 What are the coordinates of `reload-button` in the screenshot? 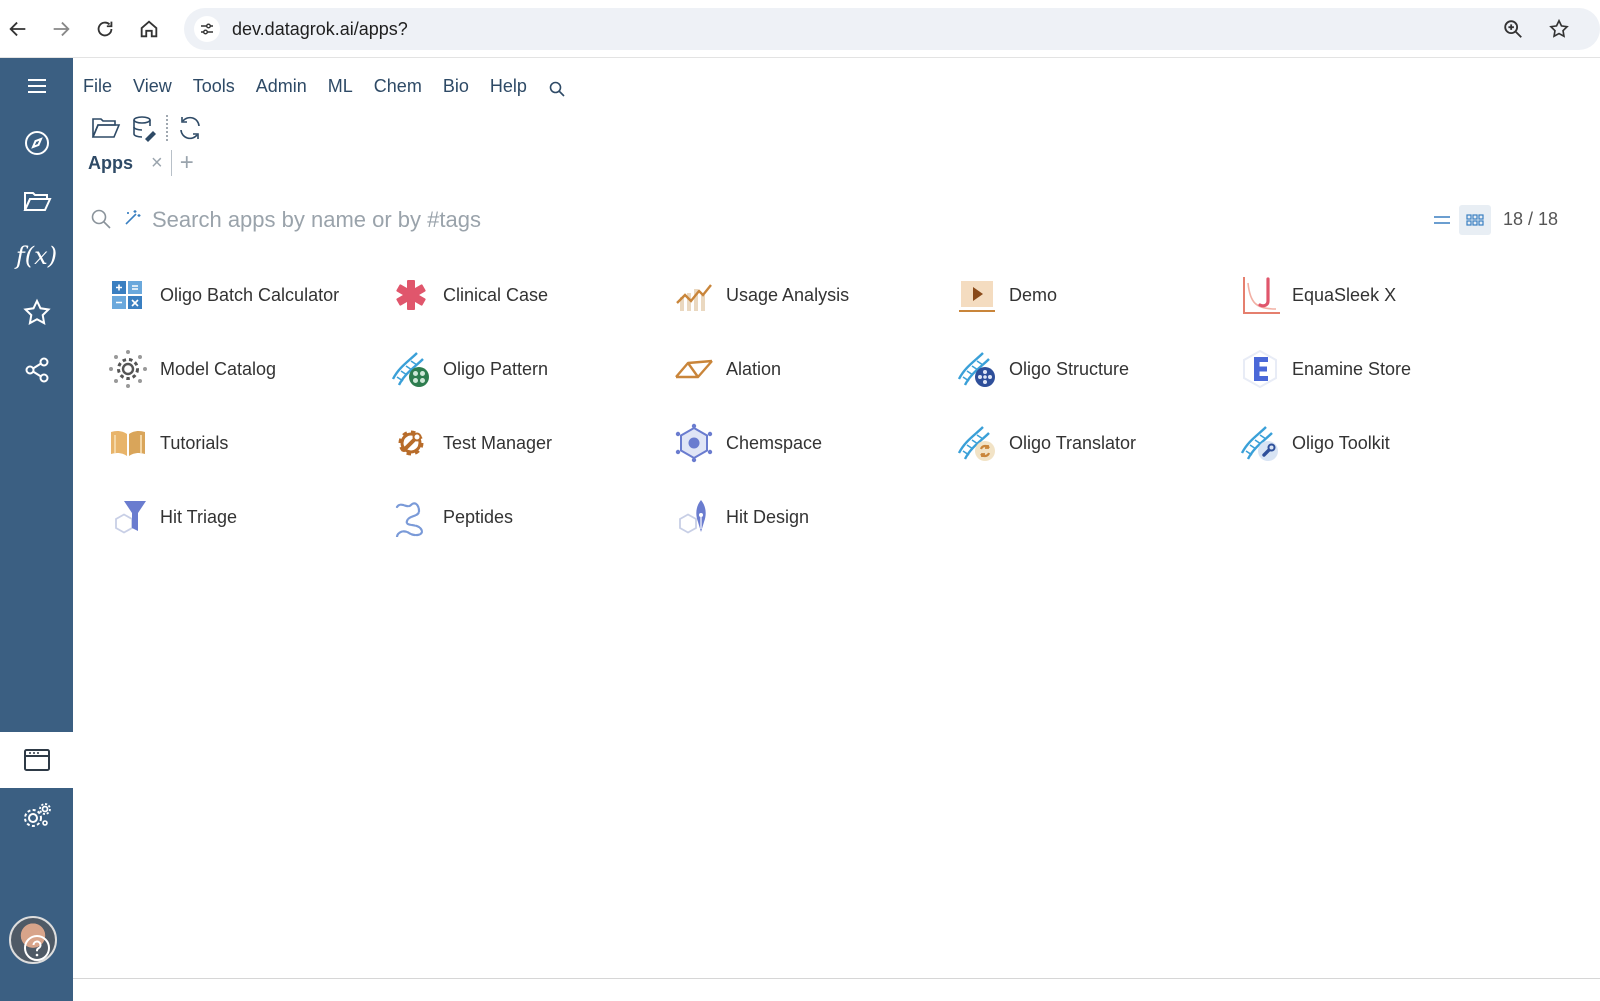 It's located at (105, 29).